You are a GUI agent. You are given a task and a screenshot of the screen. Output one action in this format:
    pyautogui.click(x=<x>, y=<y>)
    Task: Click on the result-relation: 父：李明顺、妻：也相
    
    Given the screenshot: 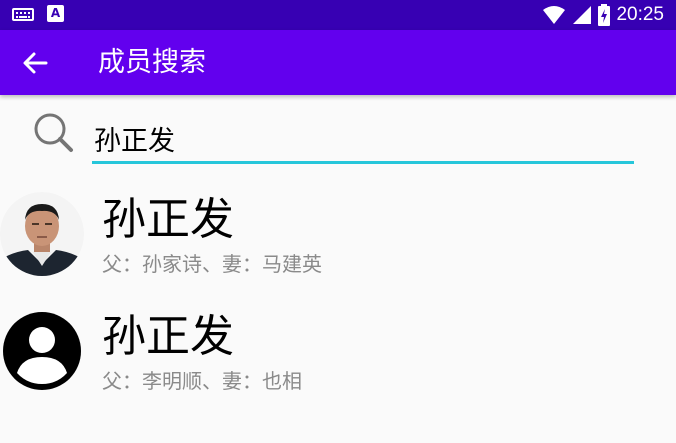 What is the action you would take?
    pyautogui.click(x=202, y=381)
    